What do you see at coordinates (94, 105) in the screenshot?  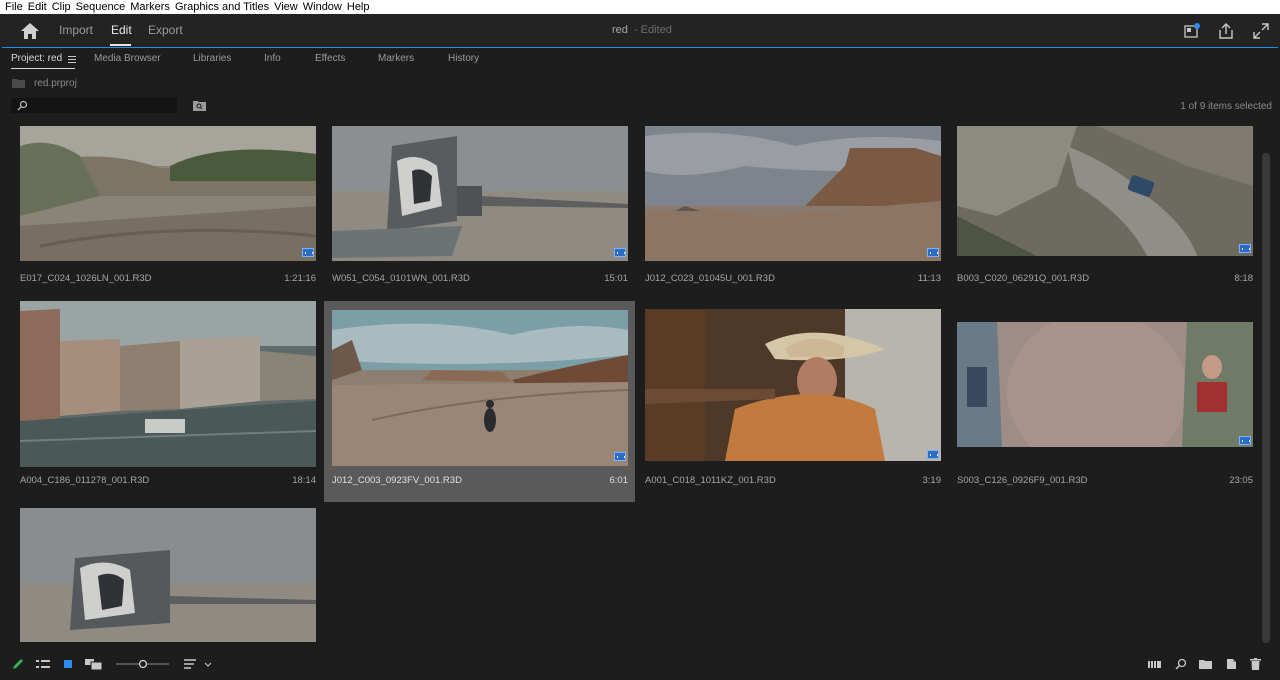 I see `search-input` at bounding box center [94, 105].